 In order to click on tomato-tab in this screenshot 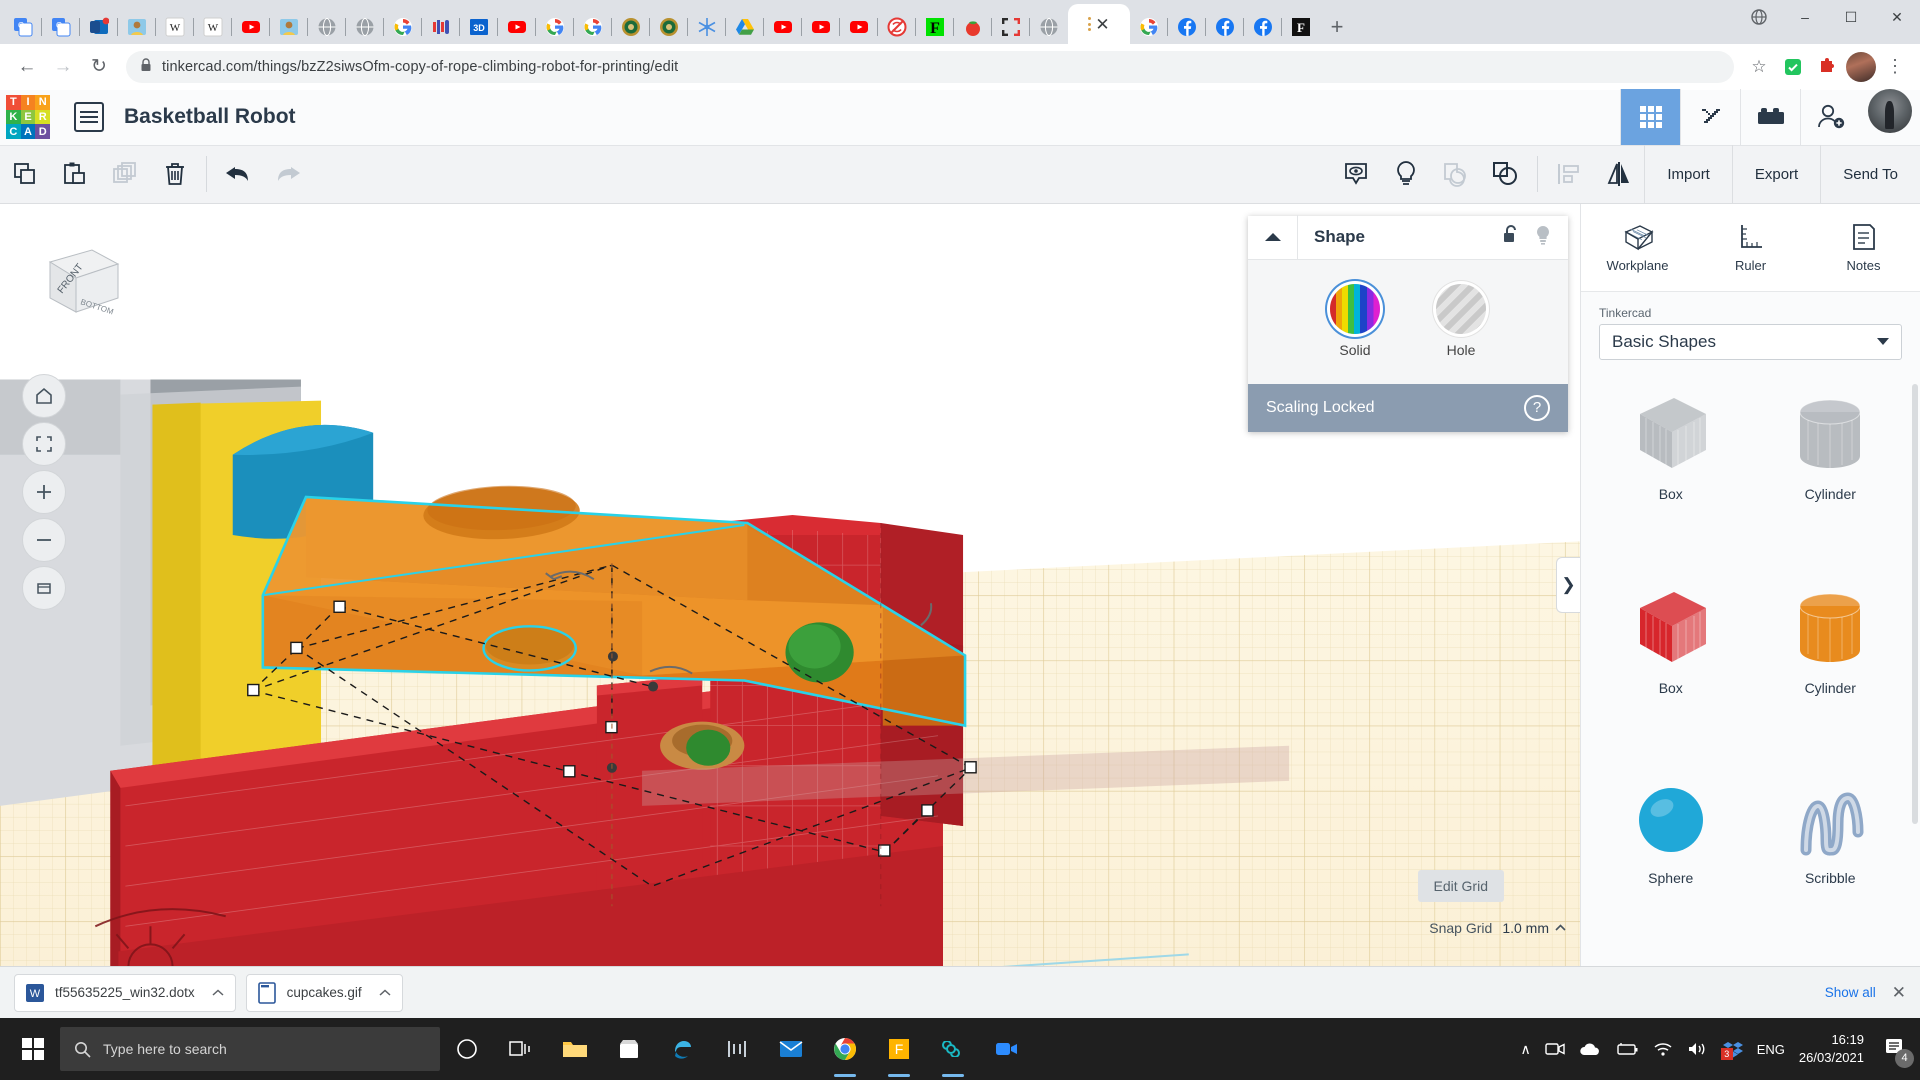, I will do `click(973, 27)`.